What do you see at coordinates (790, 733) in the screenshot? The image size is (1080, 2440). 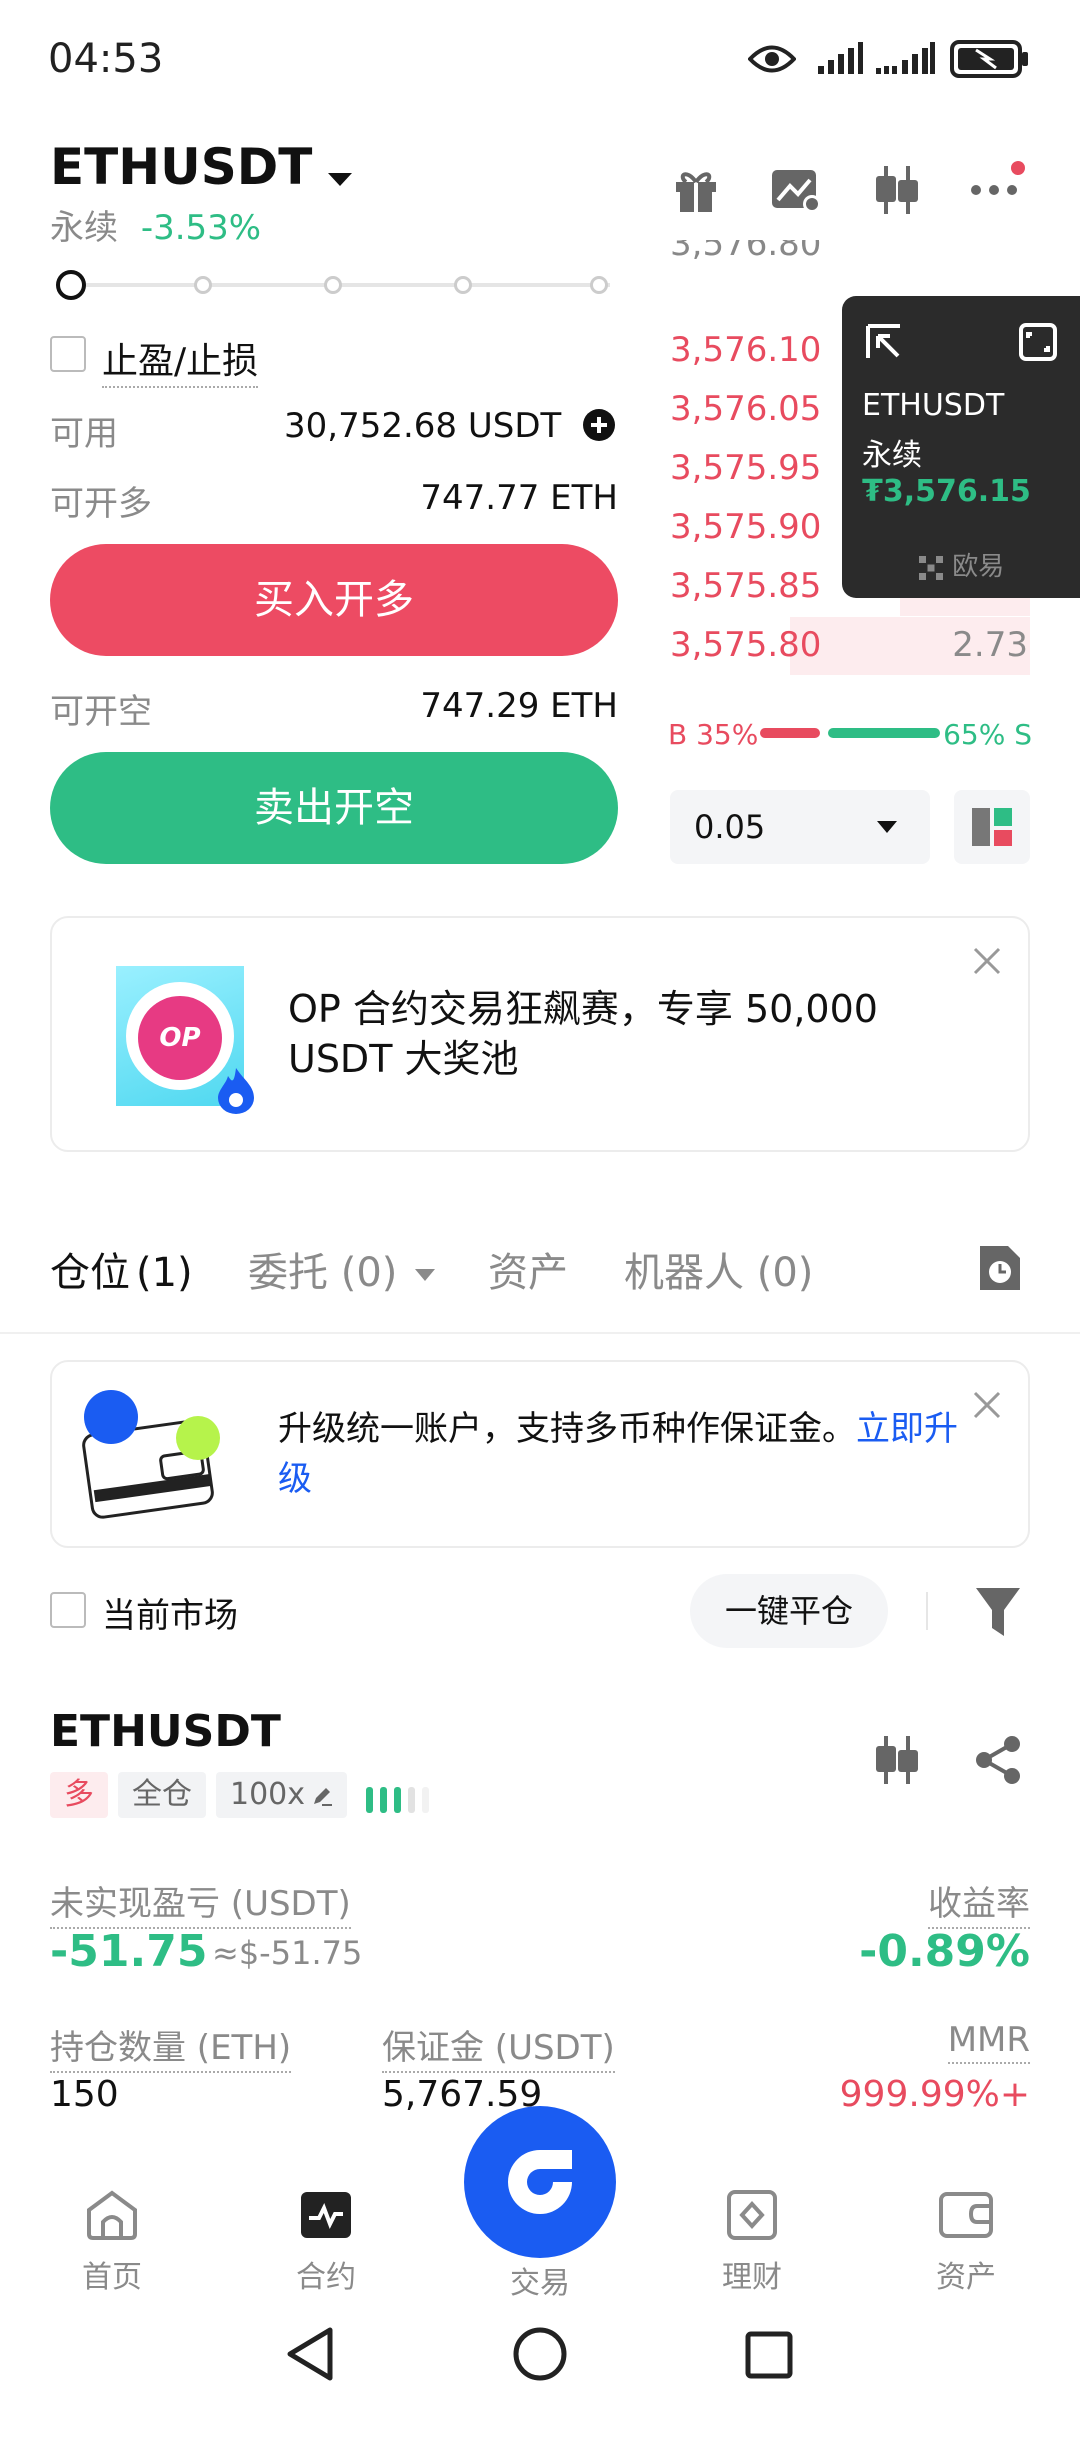 I see `buy-ratio-bar` at bounding box center [790, 733].